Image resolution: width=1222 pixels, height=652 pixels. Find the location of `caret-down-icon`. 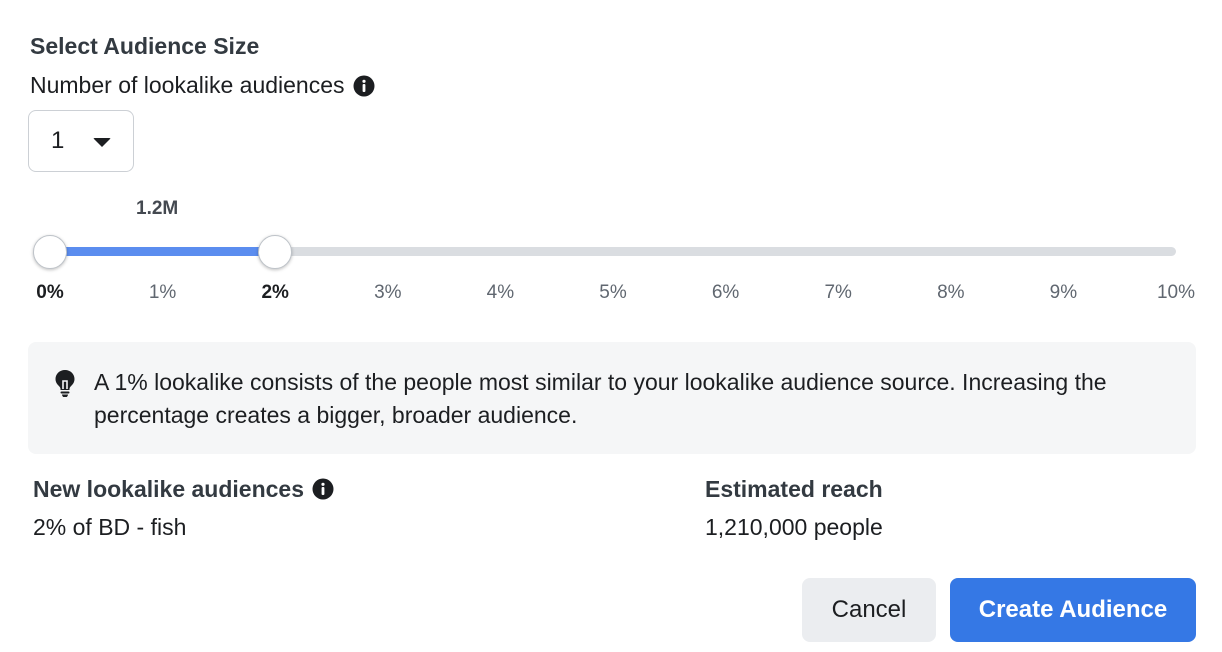

caret-down-icon is located at coordinates (102, 142).